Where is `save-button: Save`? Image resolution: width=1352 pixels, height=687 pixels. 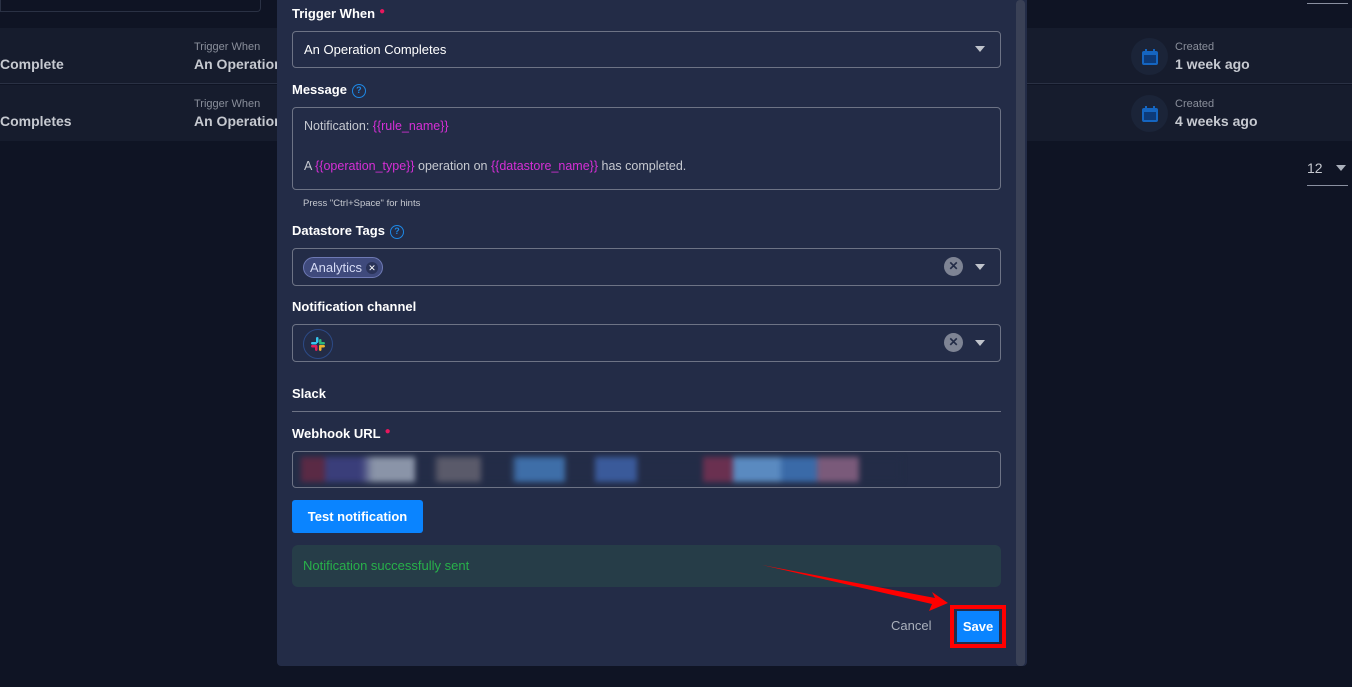 save-button: Save is located at coordinates (978, 626).